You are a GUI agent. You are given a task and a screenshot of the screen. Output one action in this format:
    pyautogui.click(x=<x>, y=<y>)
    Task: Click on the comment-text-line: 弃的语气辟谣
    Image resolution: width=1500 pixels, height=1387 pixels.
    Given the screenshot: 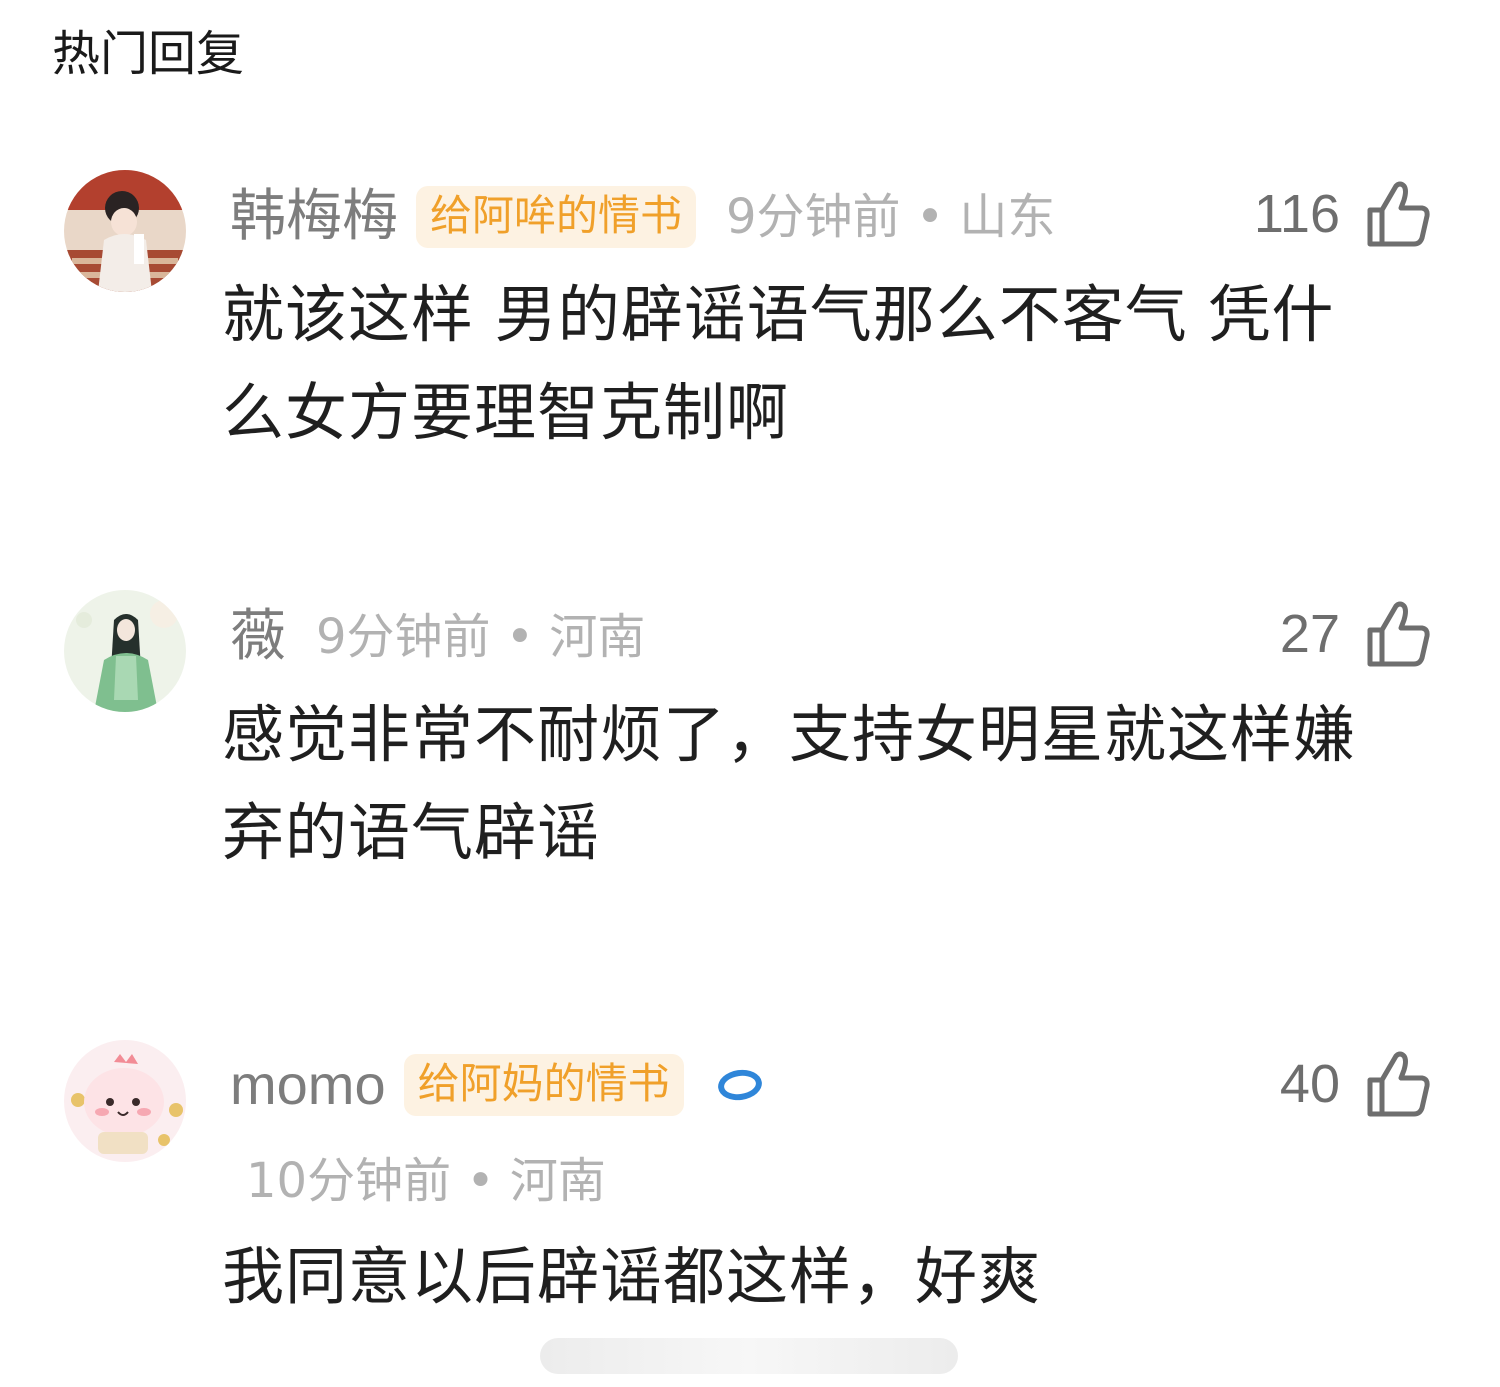 What is the action you would take?
    pyautogui.click(x=411, y=832)
    